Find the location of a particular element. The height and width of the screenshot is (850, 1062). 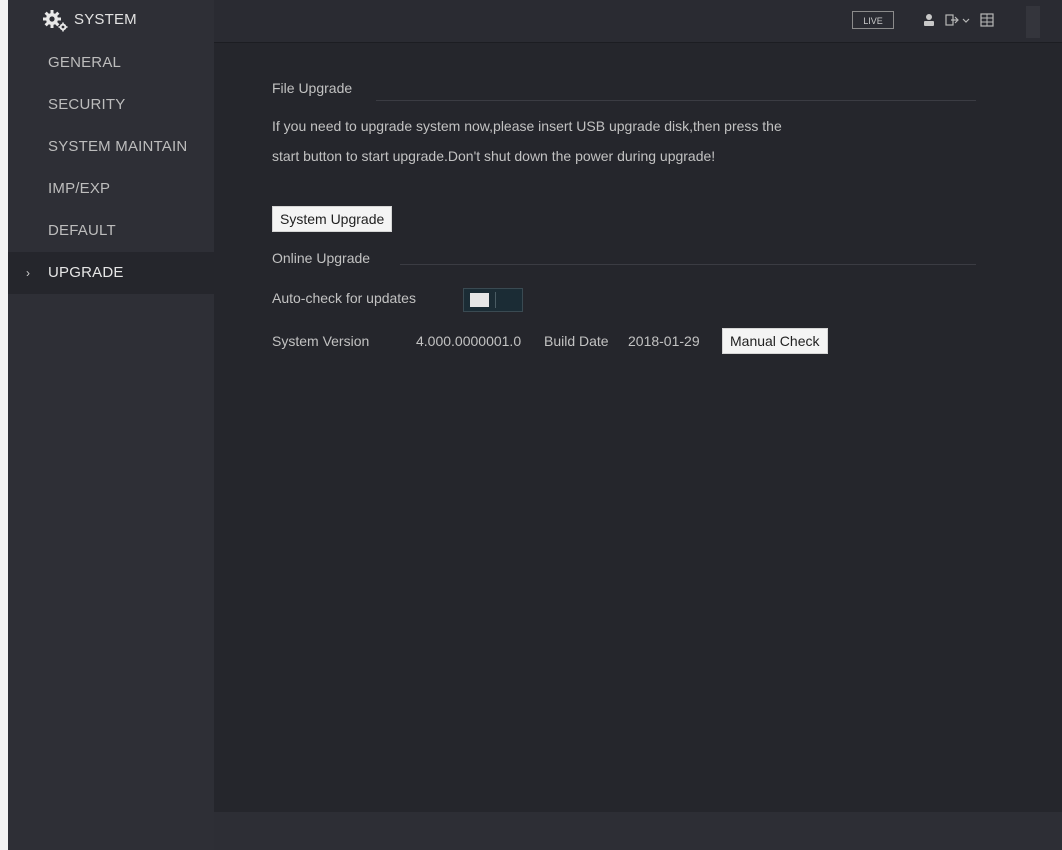

sidebar-item-upgrade: › UPGRADE is located at coordinates (111, 273).